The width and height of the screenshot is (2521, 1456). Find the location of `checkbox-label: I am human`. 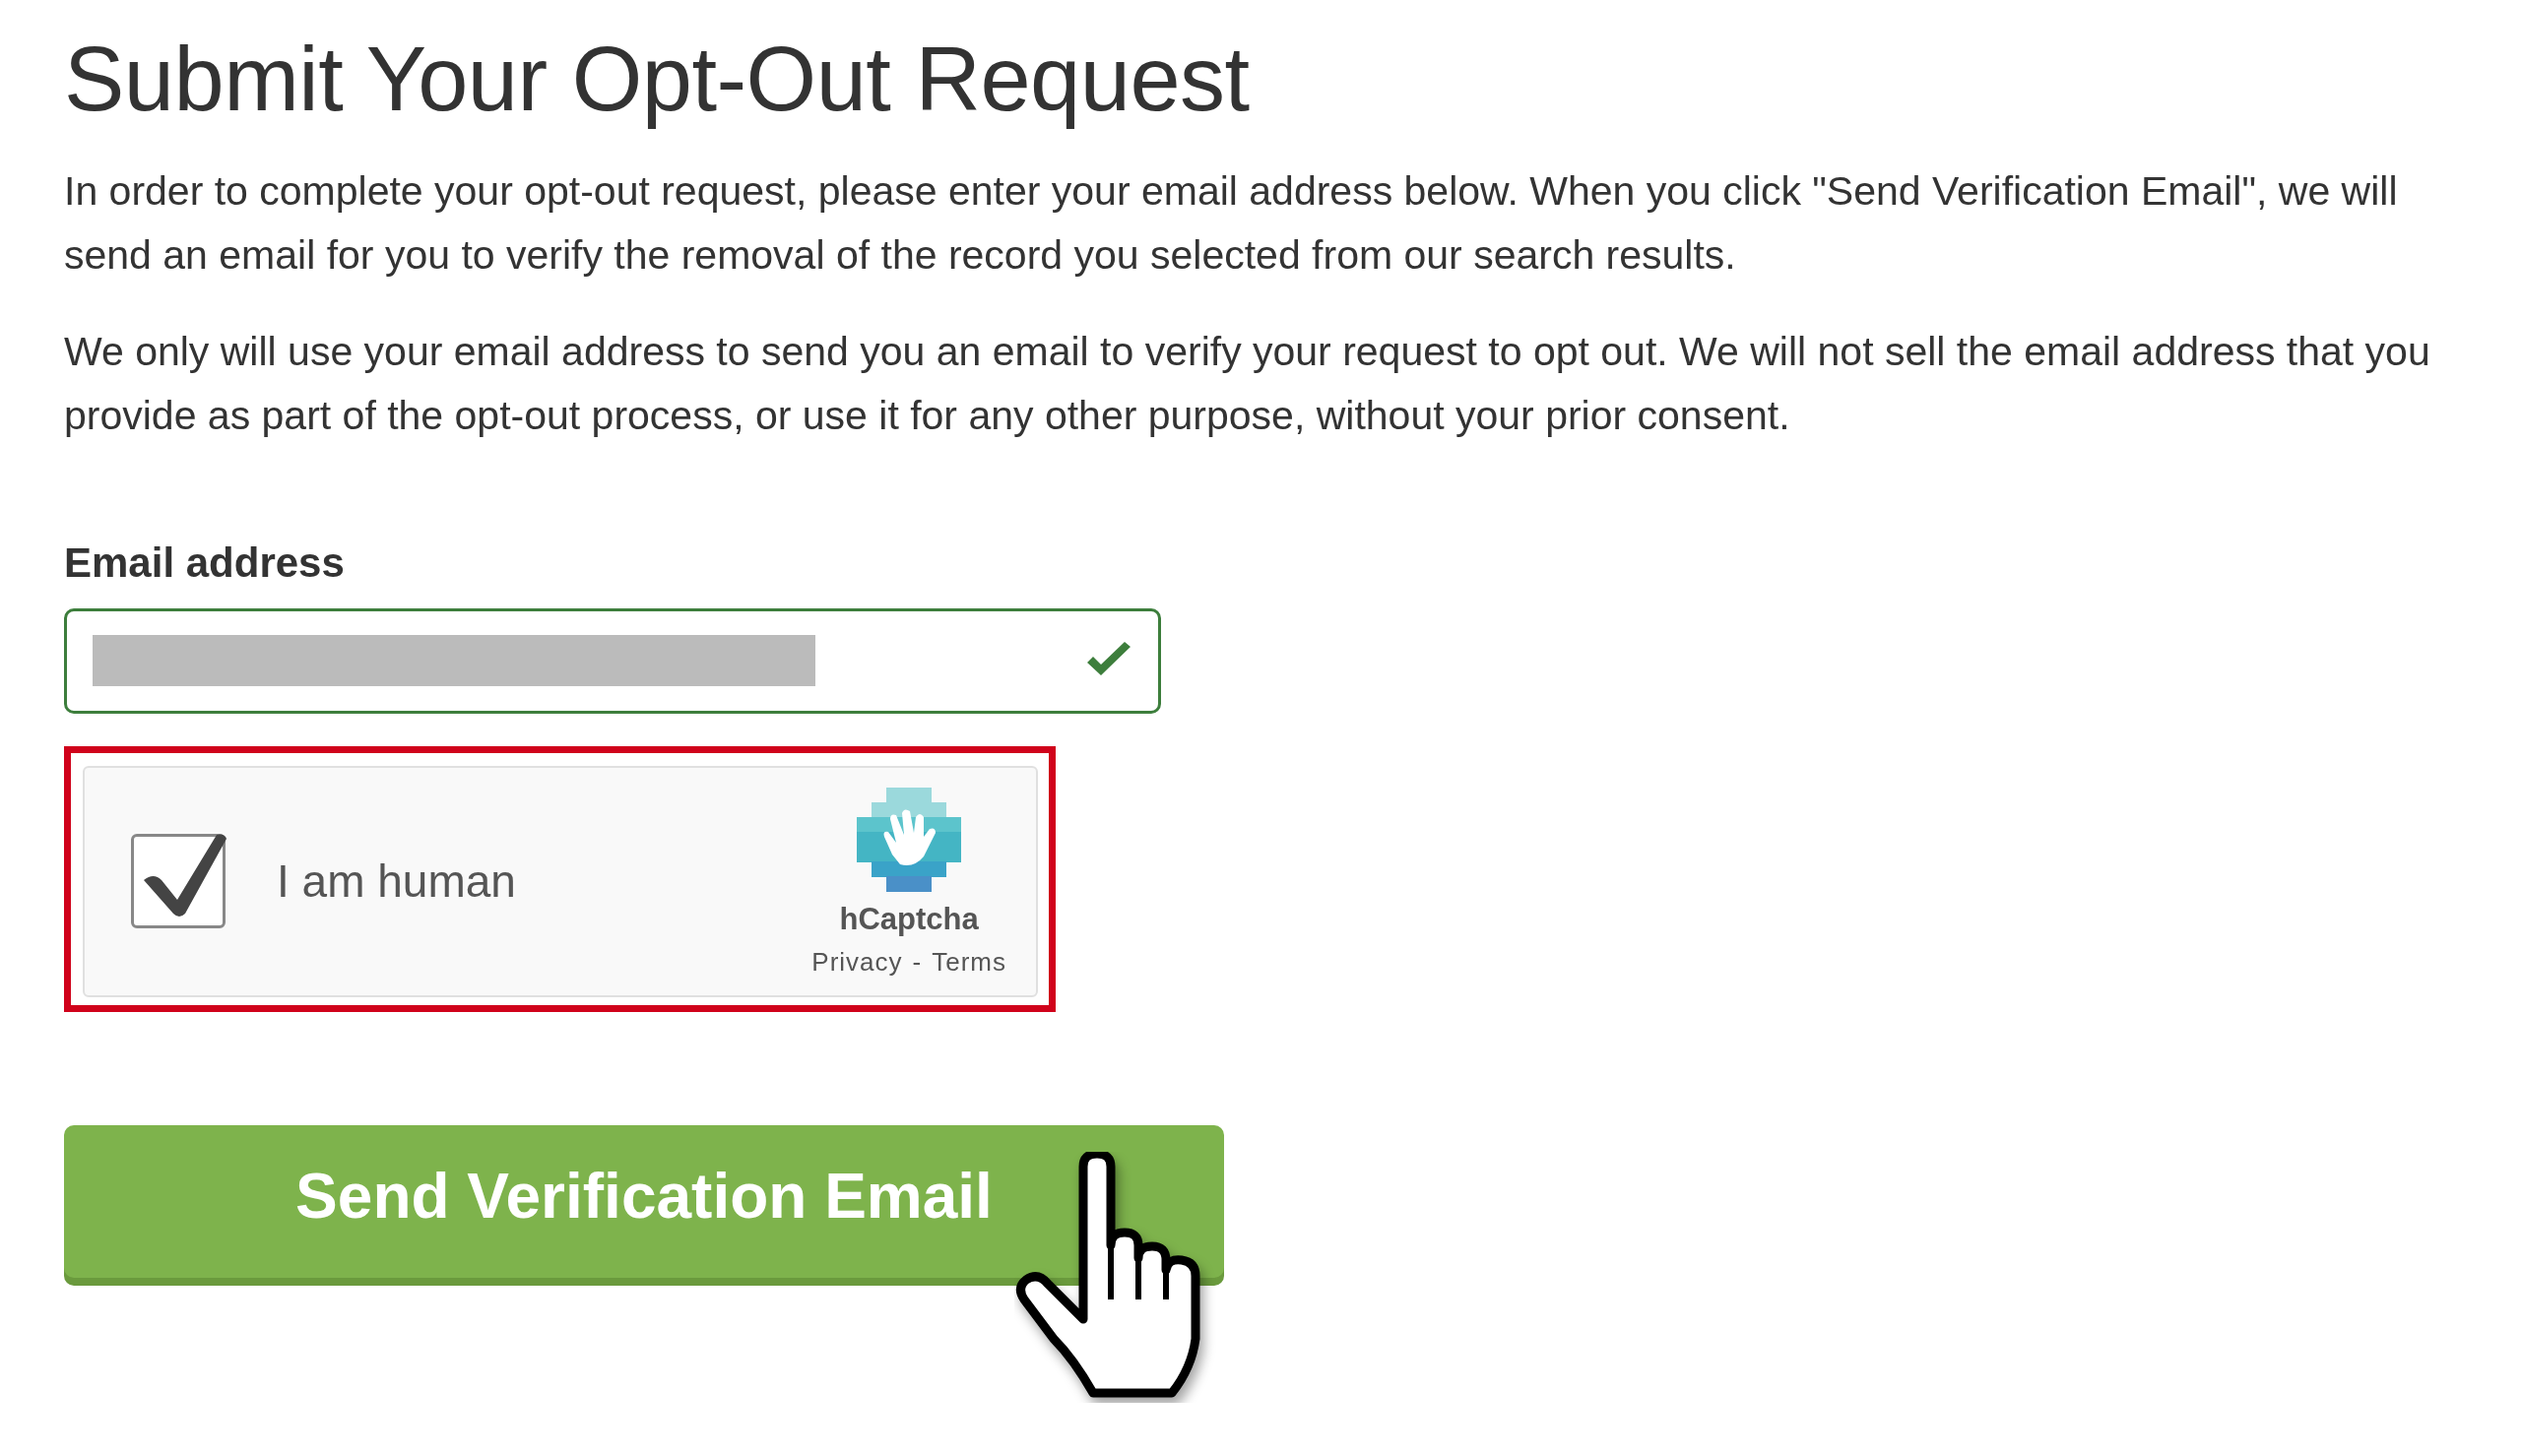

checkbox-label: I am human is located at coordinates (397, 882).